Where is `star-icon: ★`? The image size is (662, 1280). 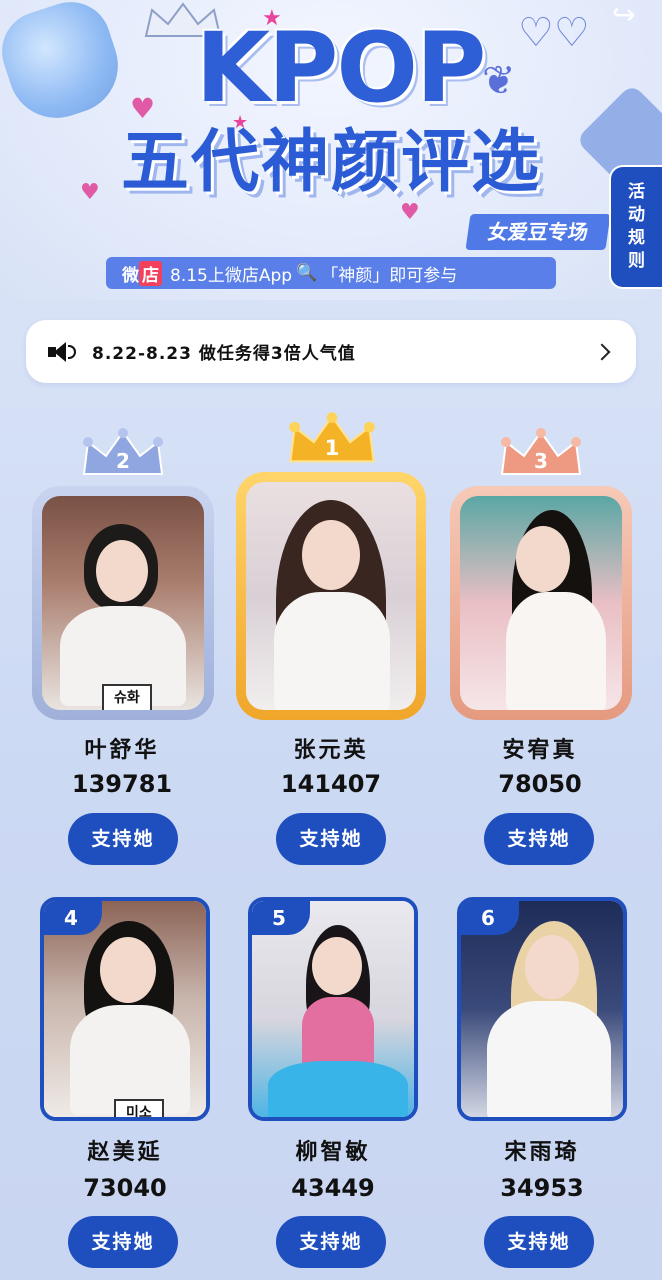
star-icon: ★ is located at coordinates (272, 18).